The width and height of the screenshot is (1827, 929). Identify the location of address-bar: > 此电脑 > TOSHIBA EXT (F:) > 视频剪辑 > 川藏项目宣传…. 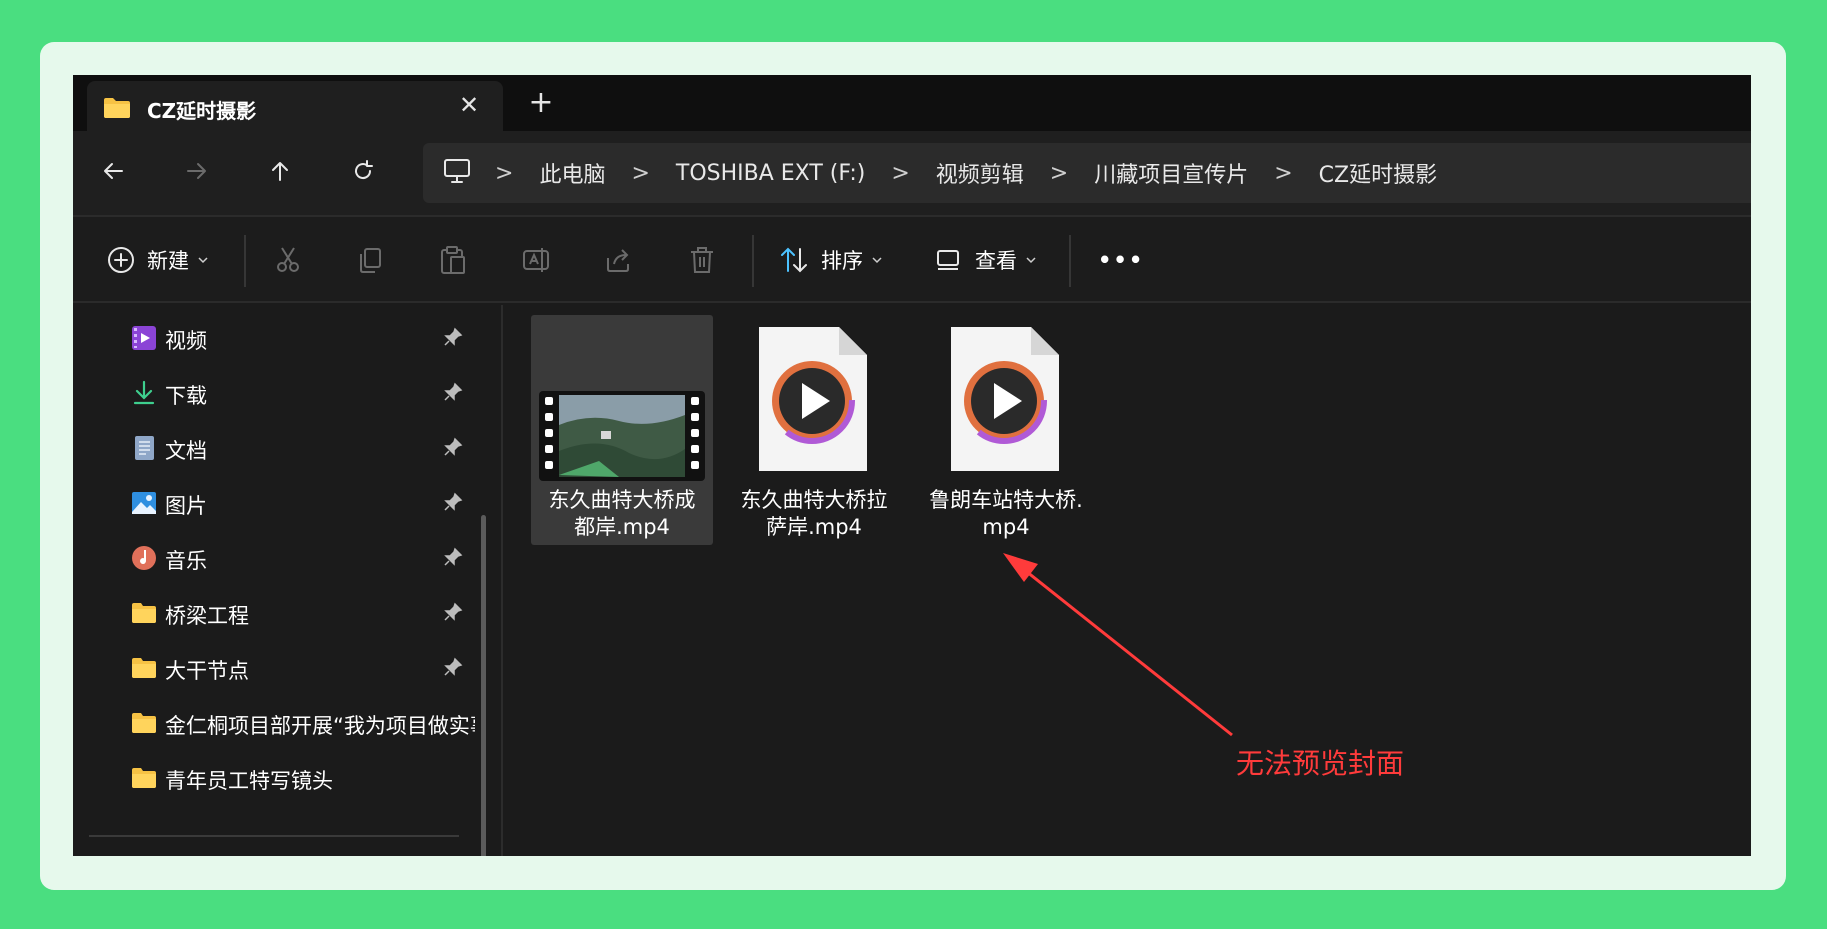
(1087, 173).